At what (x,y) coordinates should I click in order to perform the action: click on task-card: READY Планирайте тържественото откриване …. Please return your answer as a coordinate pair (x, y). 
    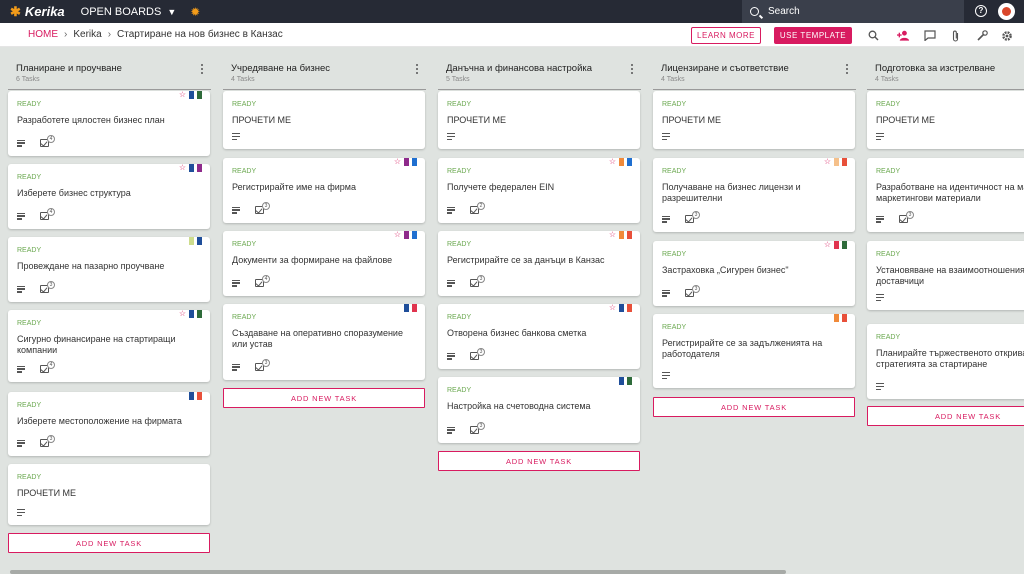
    Looking at the image, I should click on (945, 361).